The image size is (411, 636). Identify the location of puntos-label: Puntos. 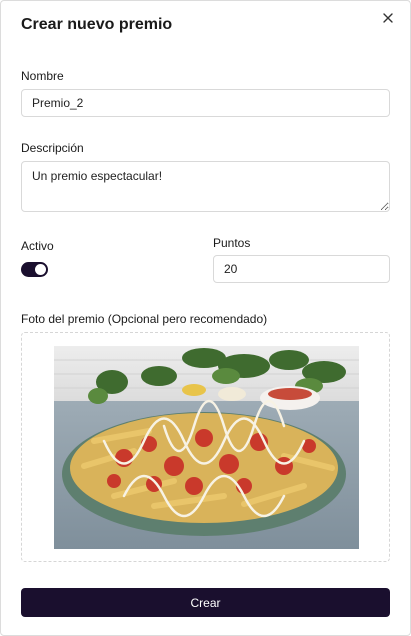
(232, 243).